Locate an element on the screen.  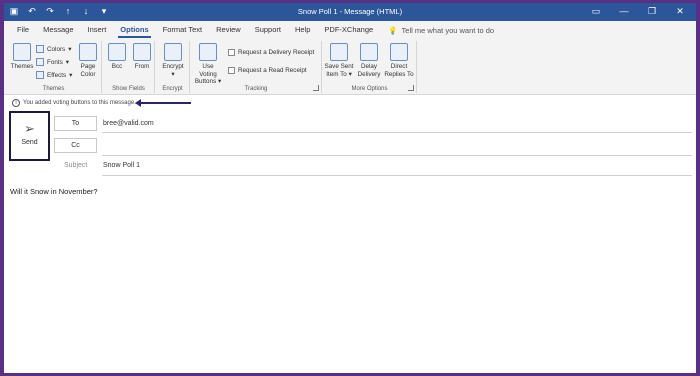
page-color-button: Page Color is located at coordinates (88, 60).